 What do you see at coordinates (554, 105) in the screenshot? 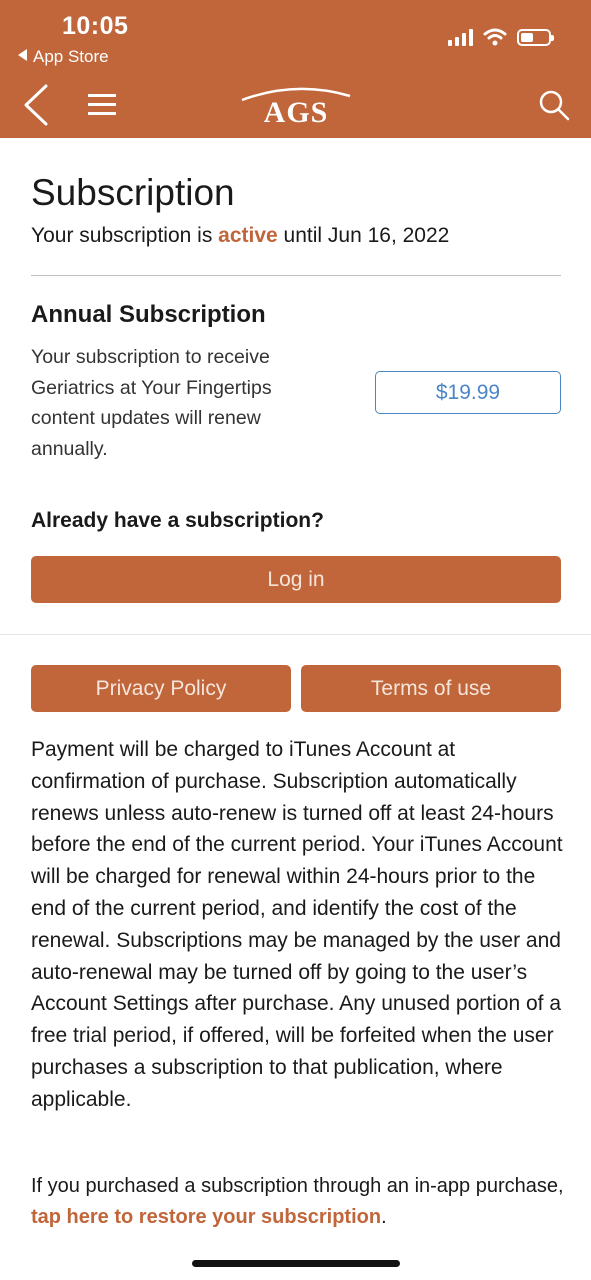
I see `search-icon` at bounding box center [554, 105].